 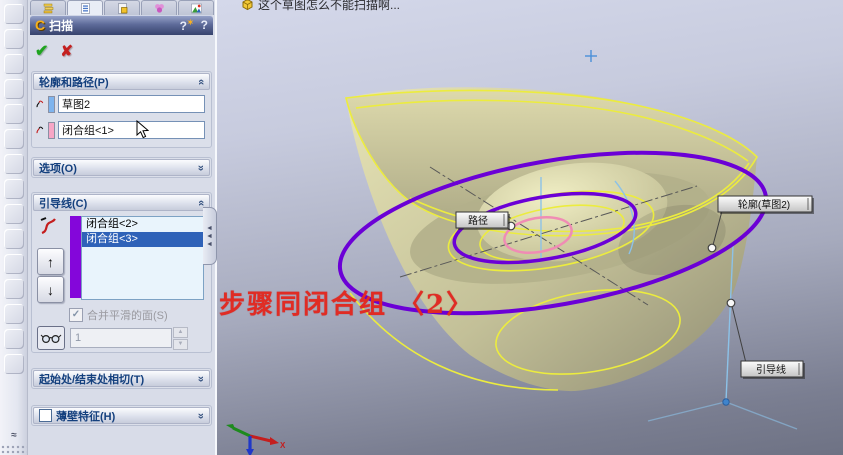 What do you see at coordinates (121, 81) in the screenshot?
I see `group-header-profile-and-path: 轮廓和路径(P) «` at bounding box center [121, 81].